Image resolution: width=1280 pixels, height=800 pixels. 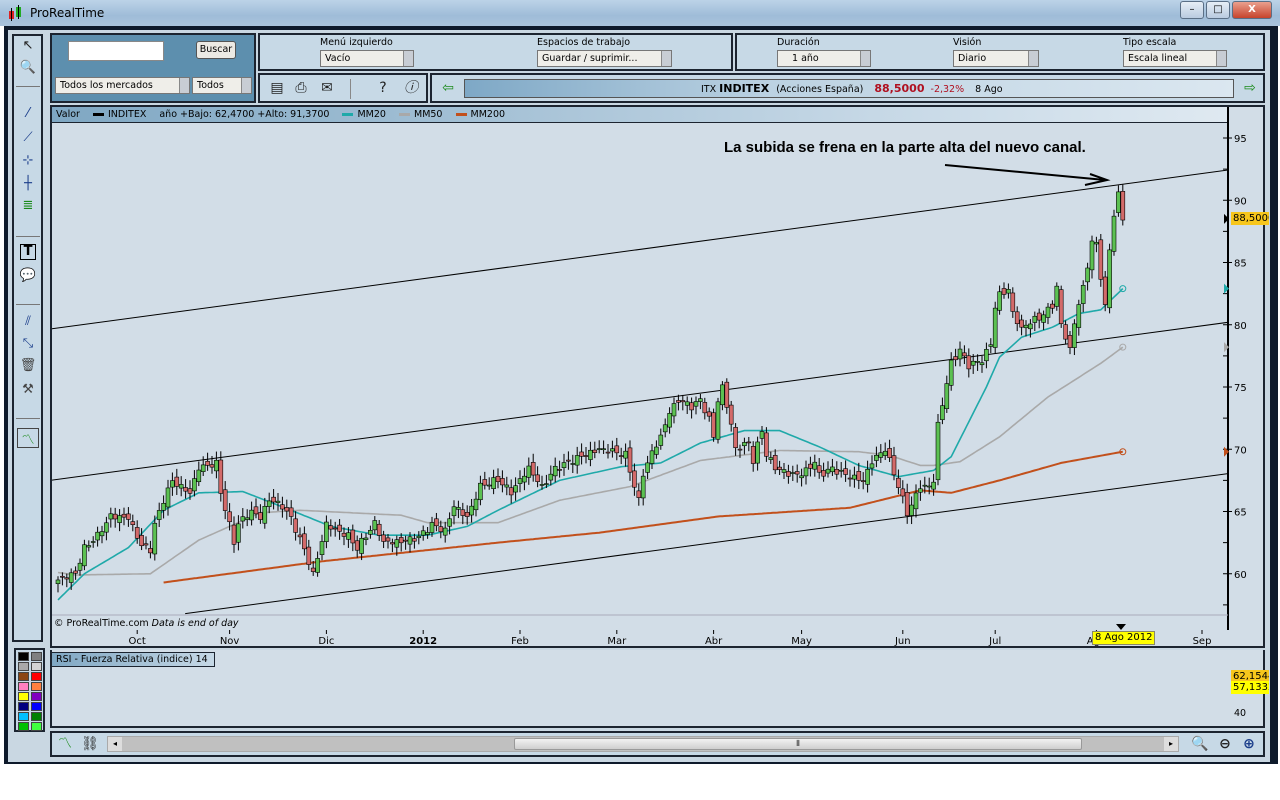 I want to click on x-tick-label: Nov, so click(x=230, y=641).